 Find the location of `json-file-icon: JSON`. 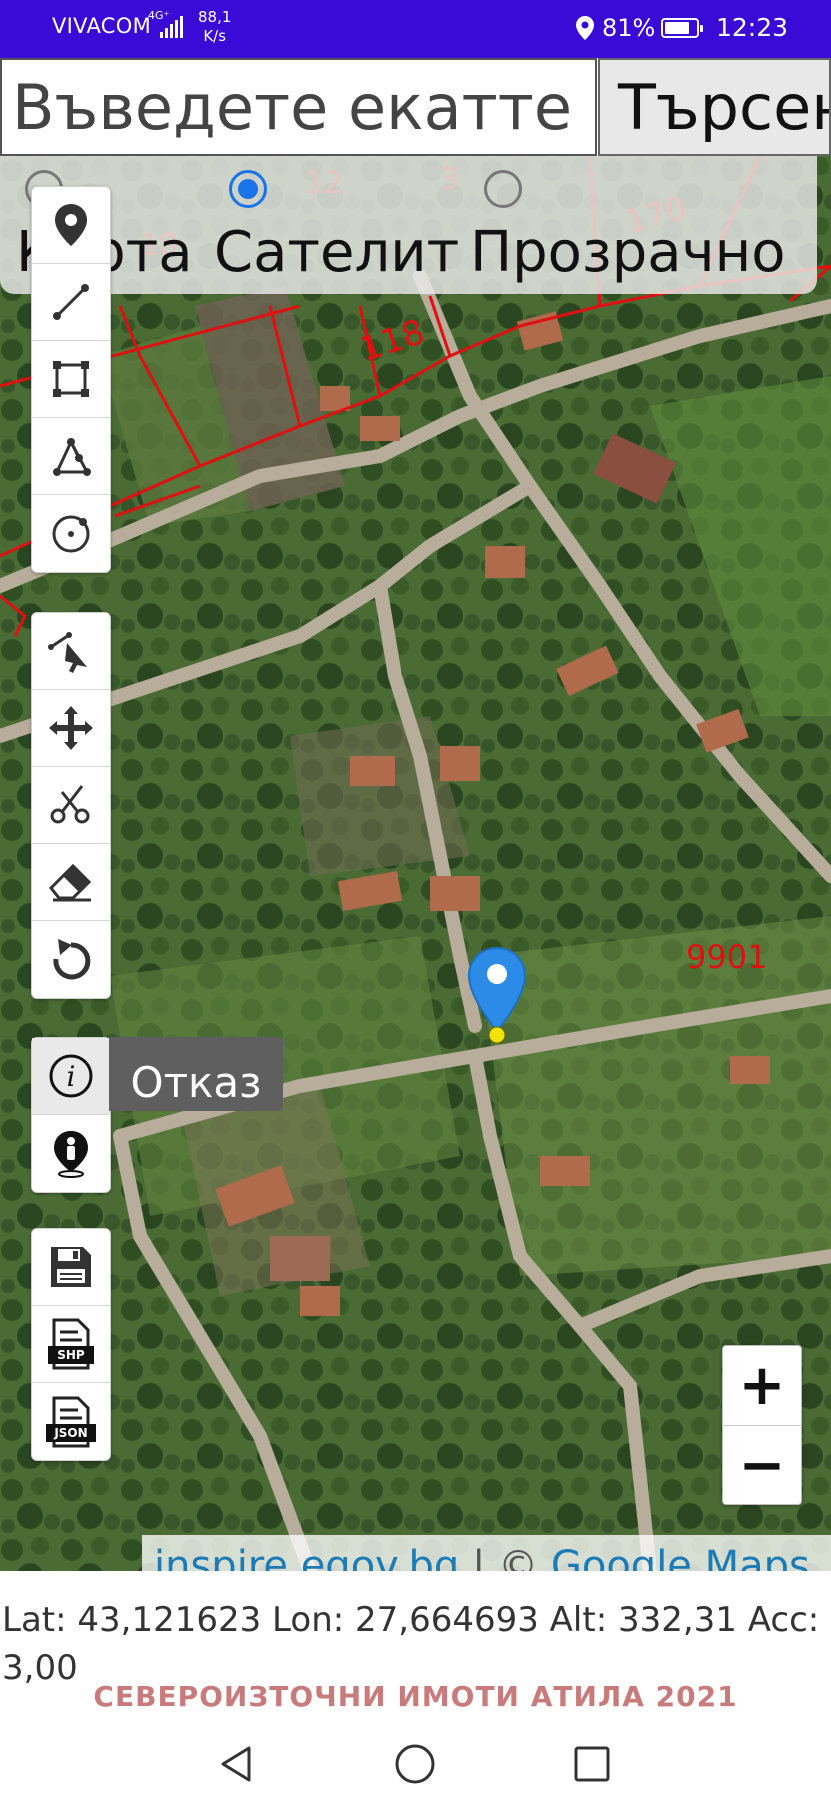

json-file-icon: JSON is located at coordinates (71, 1422).